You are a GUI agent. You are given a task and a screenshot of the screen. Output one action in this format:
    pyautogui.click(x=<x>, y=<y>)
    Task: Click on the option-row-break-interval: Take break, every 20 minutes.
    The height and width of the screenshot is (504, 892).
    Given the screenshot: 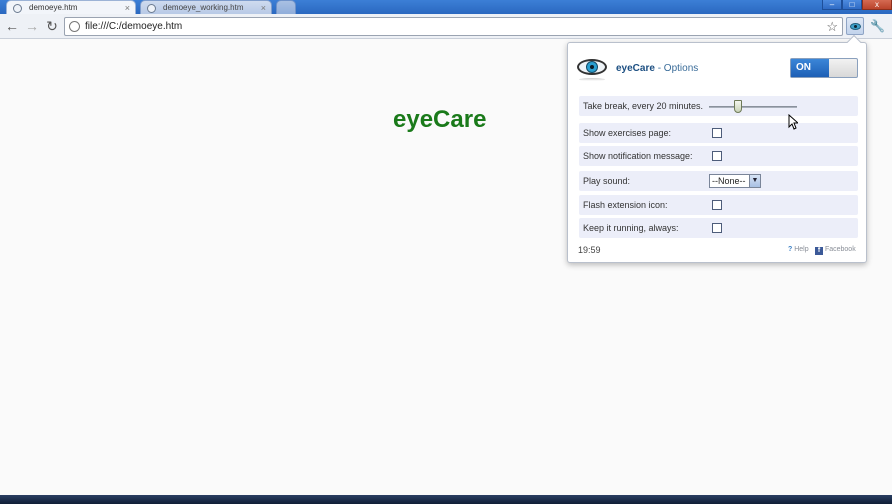 What is the action you would take?
    pyautogui.click(x=718, y=106)
    